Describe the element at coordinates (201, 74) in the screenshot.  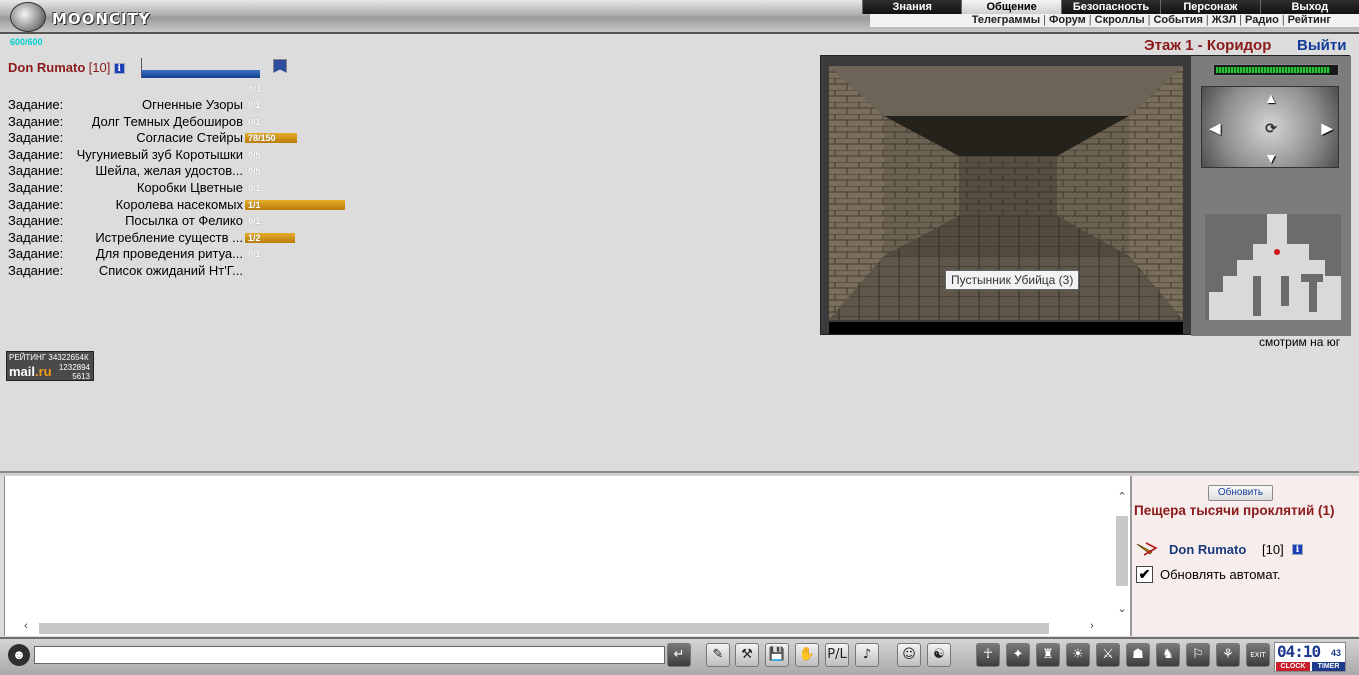
I see `experience-fill` at that location.